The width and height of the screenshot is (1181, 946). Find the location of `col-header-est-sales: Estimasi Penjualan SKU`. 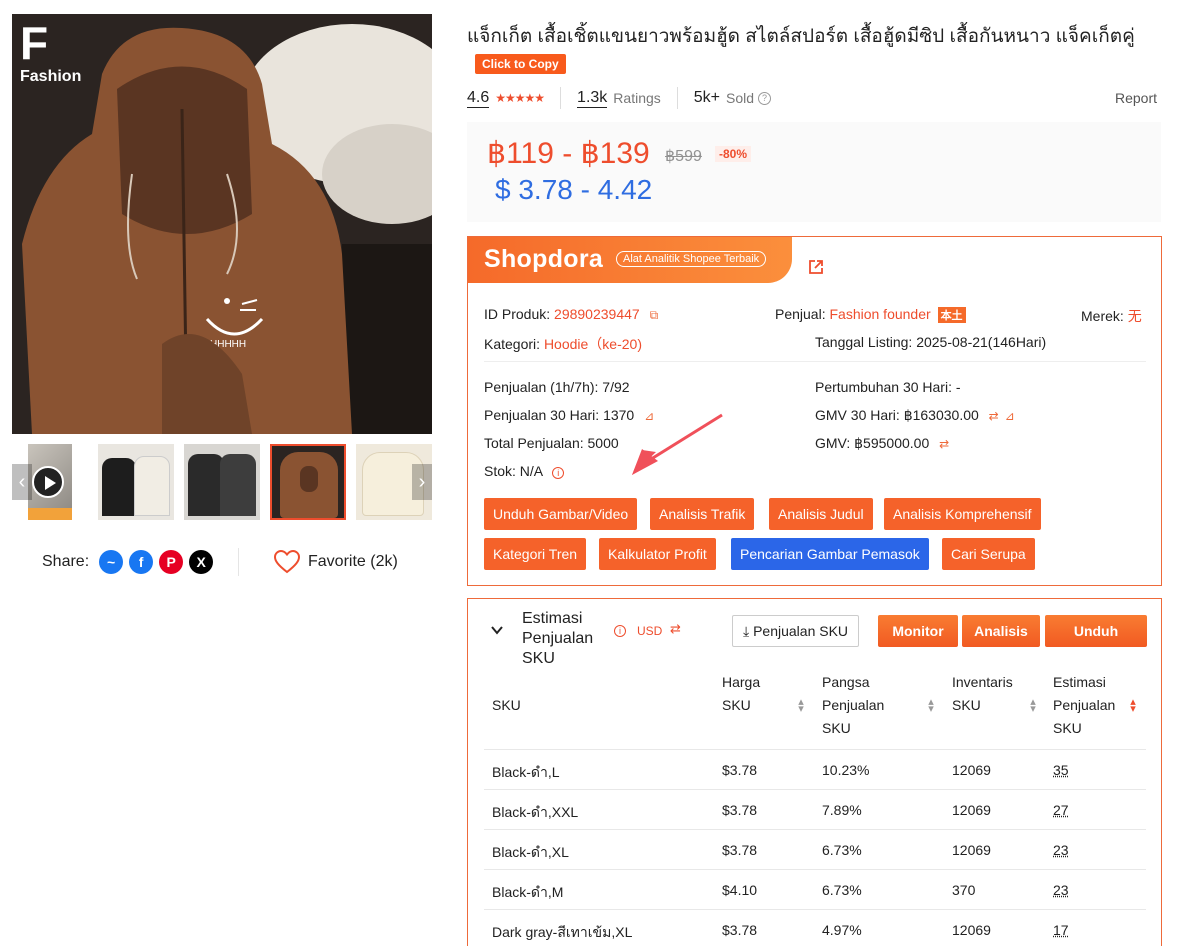

col-header-est-sales: Estimasi Penjualan SKU is located at coordinates (1093, 705).